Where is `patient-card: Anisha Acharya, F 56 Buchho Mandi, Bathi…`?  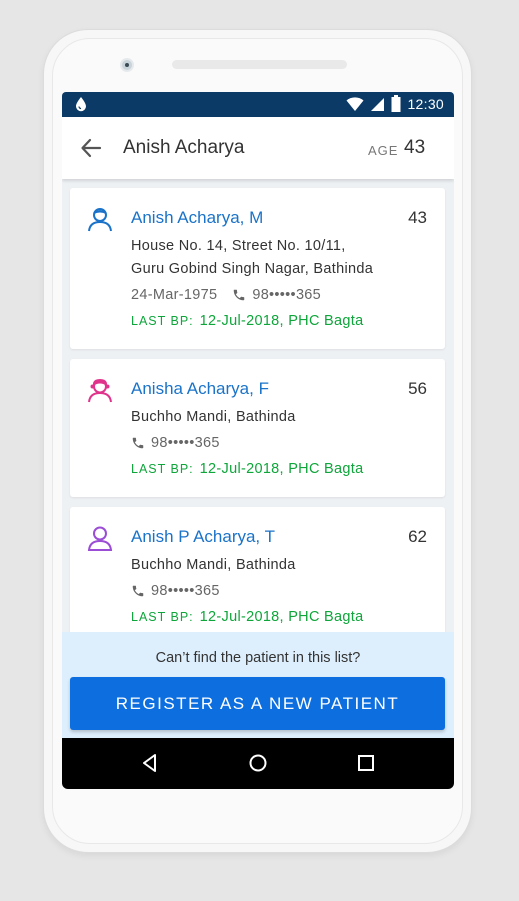
patient-card: Anisha Acharya, F 56 Buchho Mandi, Bathi… is located at coordinates (257, 428).